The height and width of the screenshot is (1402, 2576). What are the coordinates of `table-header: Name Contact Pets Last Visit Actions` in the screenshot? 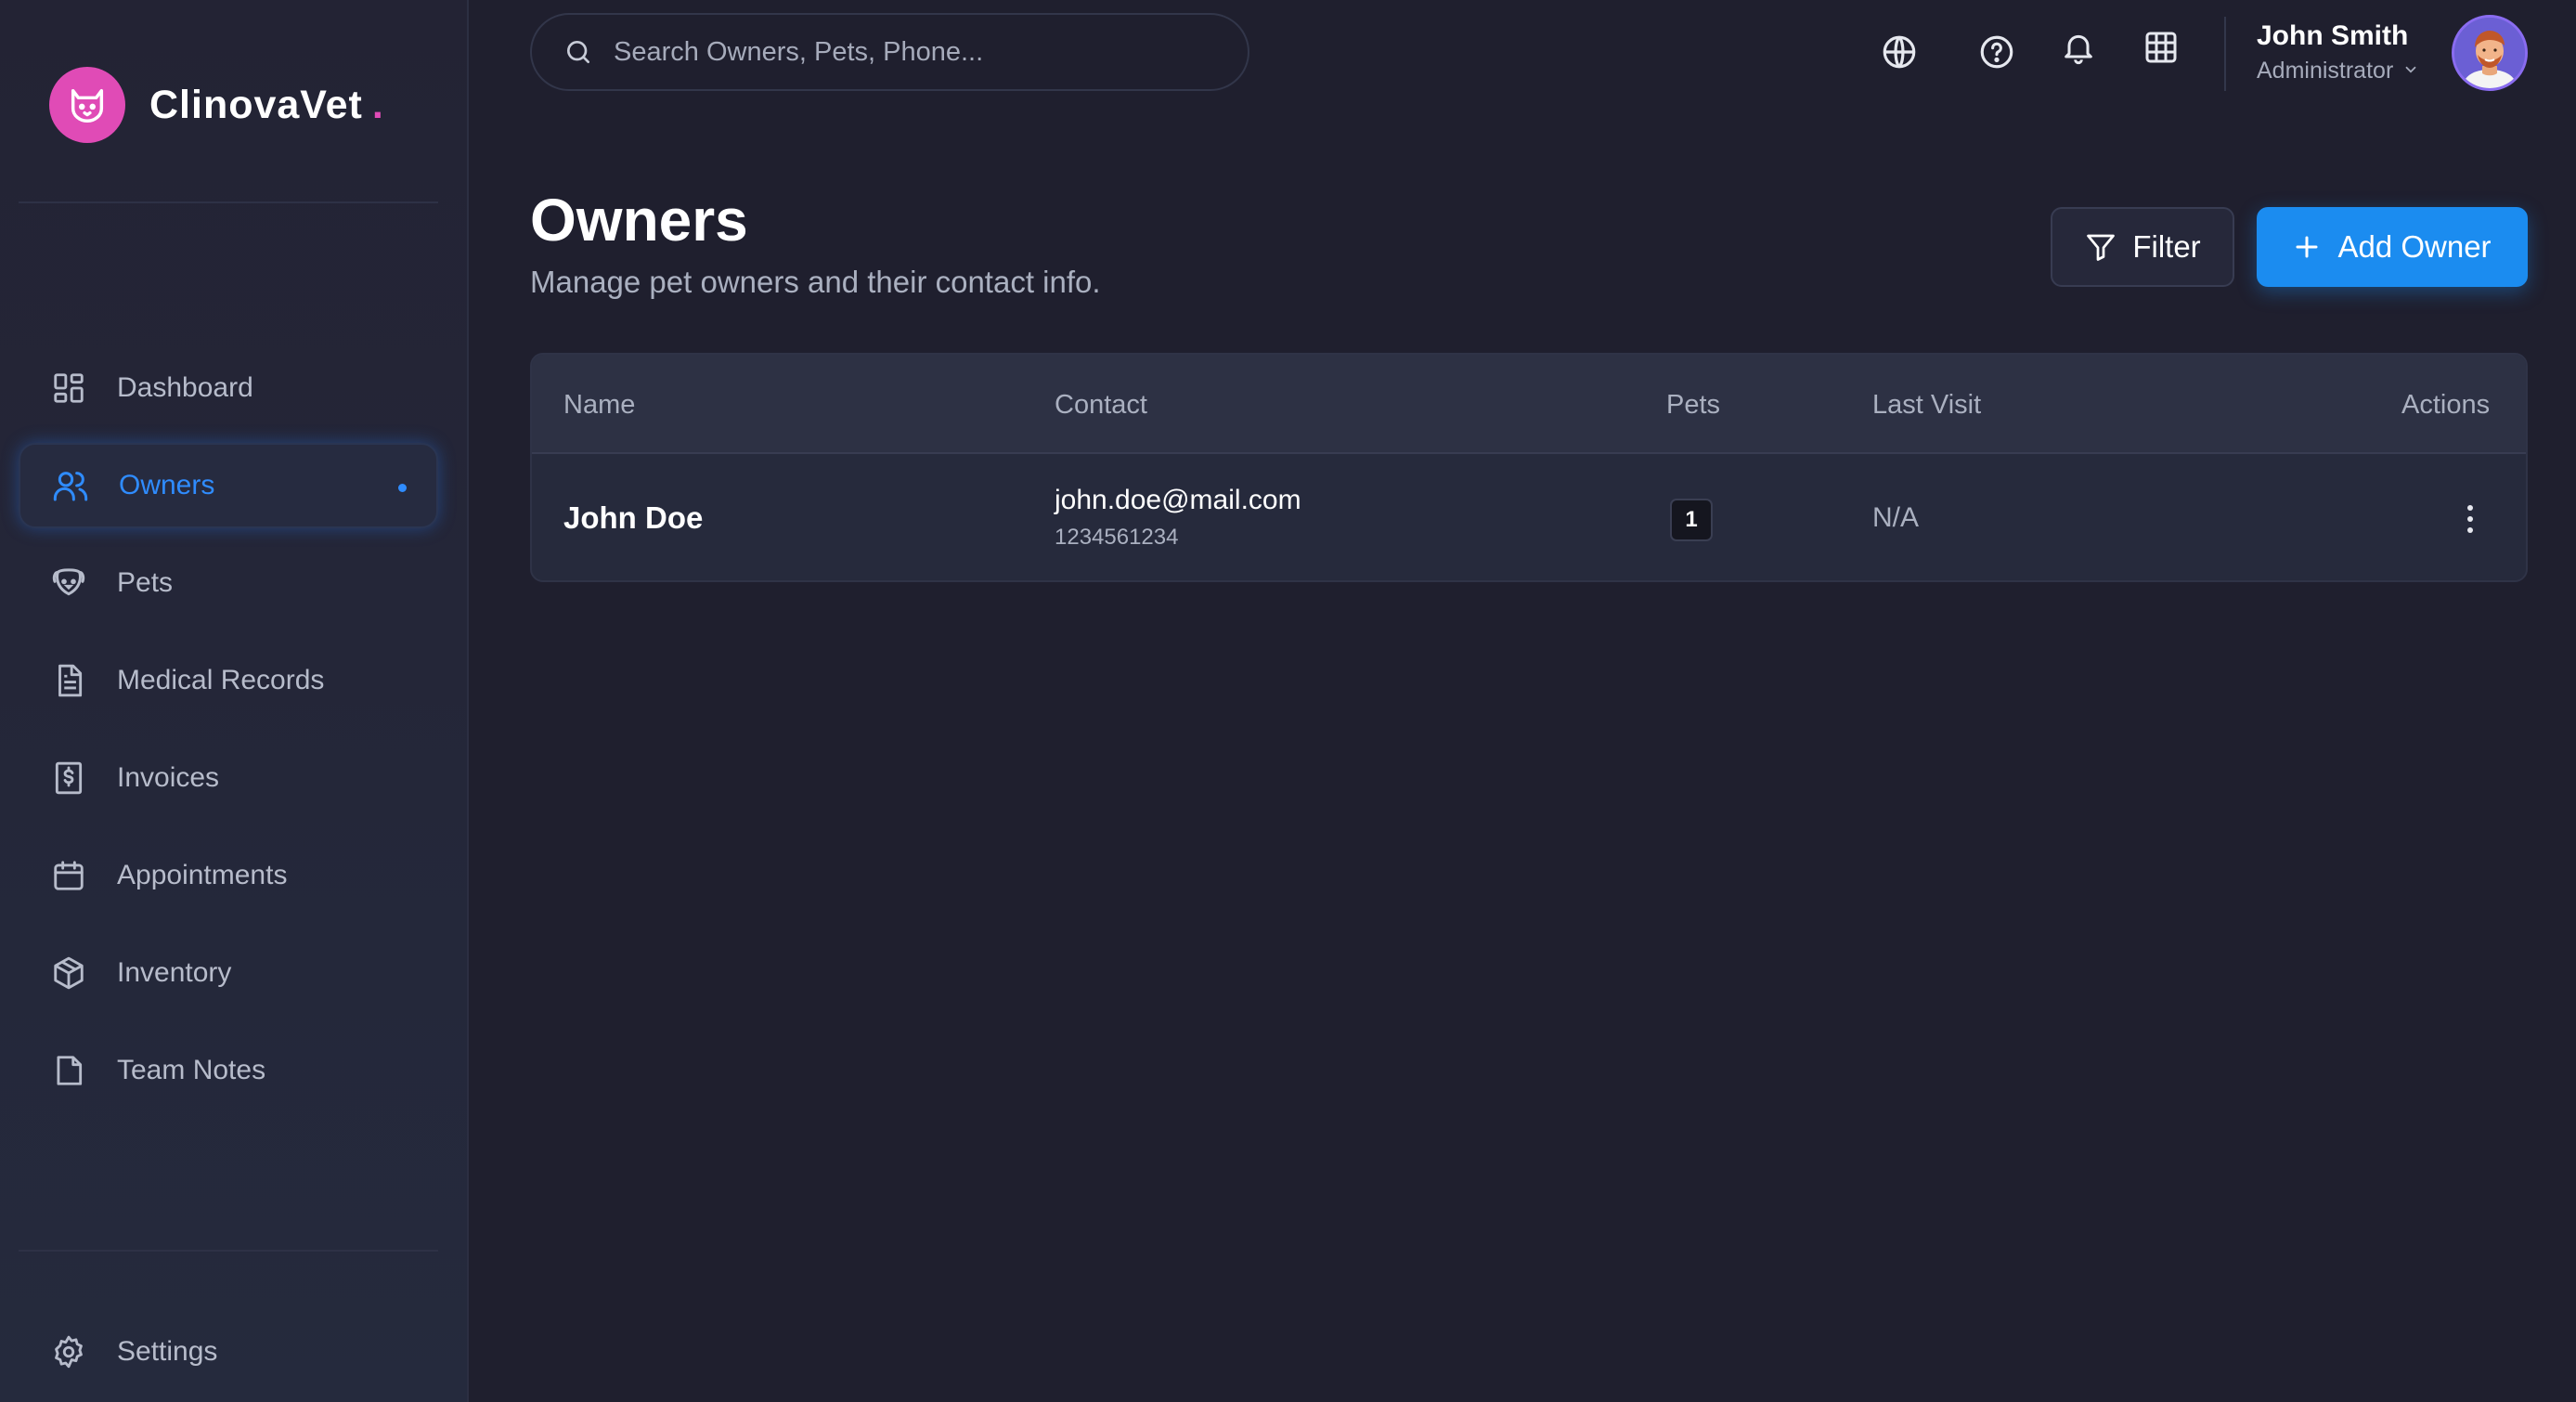 It's located at (1529, 404).